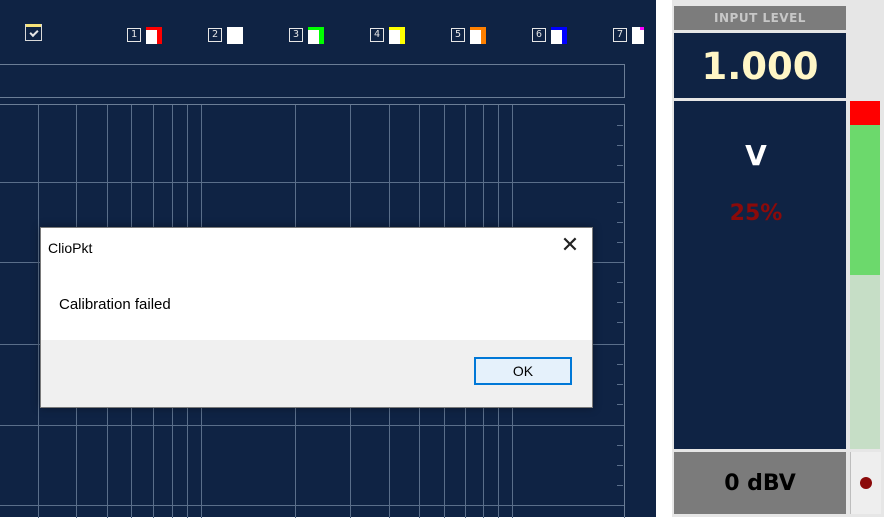 The image size is (884, 518). Describe the element at coordinates (478, 35) in the screenshot. I see `channel-5-swatch` at that location.